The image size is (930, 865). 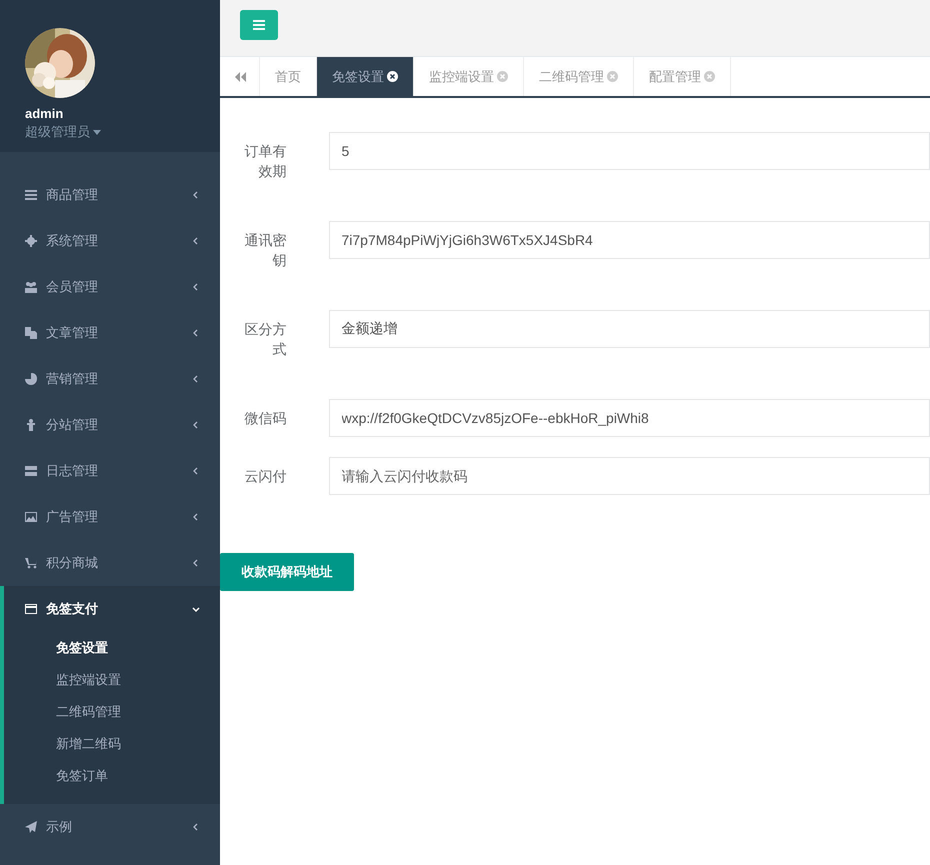 I want to click on image-icon, so click(x=31, y=517).